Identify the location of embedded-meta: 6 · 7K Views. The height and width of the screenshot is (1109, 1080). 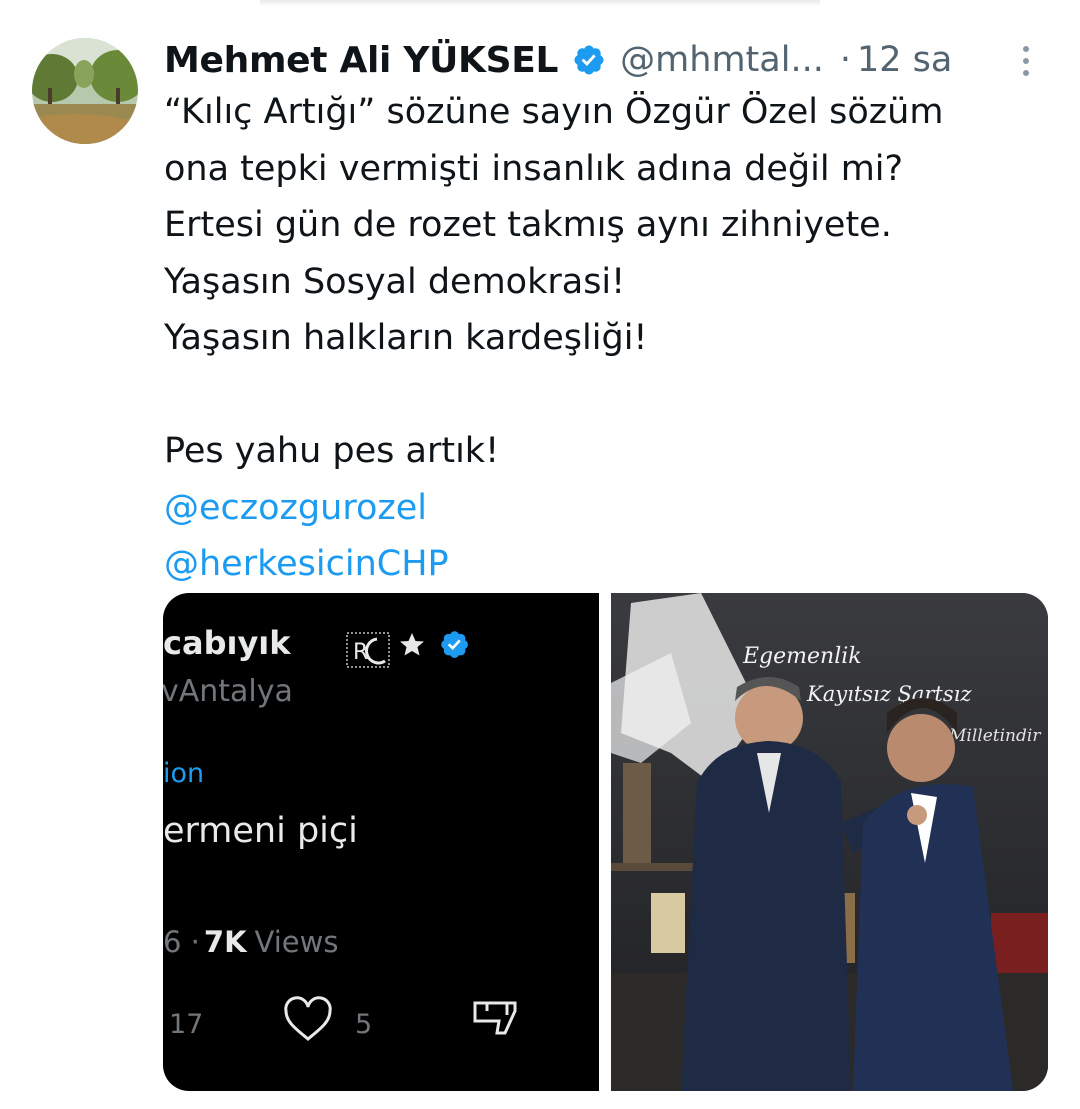
(250, 942).